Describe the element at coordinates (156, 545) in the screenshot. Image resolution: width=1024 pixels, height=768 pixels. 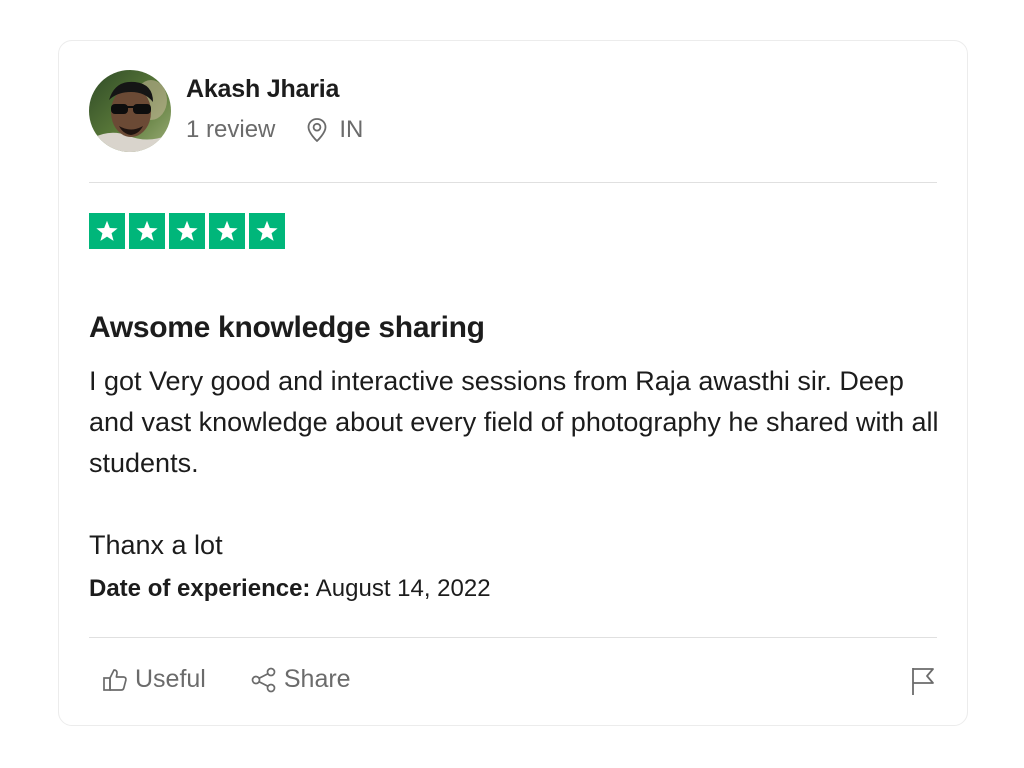
I see `review-body-paragraph: Thanx a lot` at that location.